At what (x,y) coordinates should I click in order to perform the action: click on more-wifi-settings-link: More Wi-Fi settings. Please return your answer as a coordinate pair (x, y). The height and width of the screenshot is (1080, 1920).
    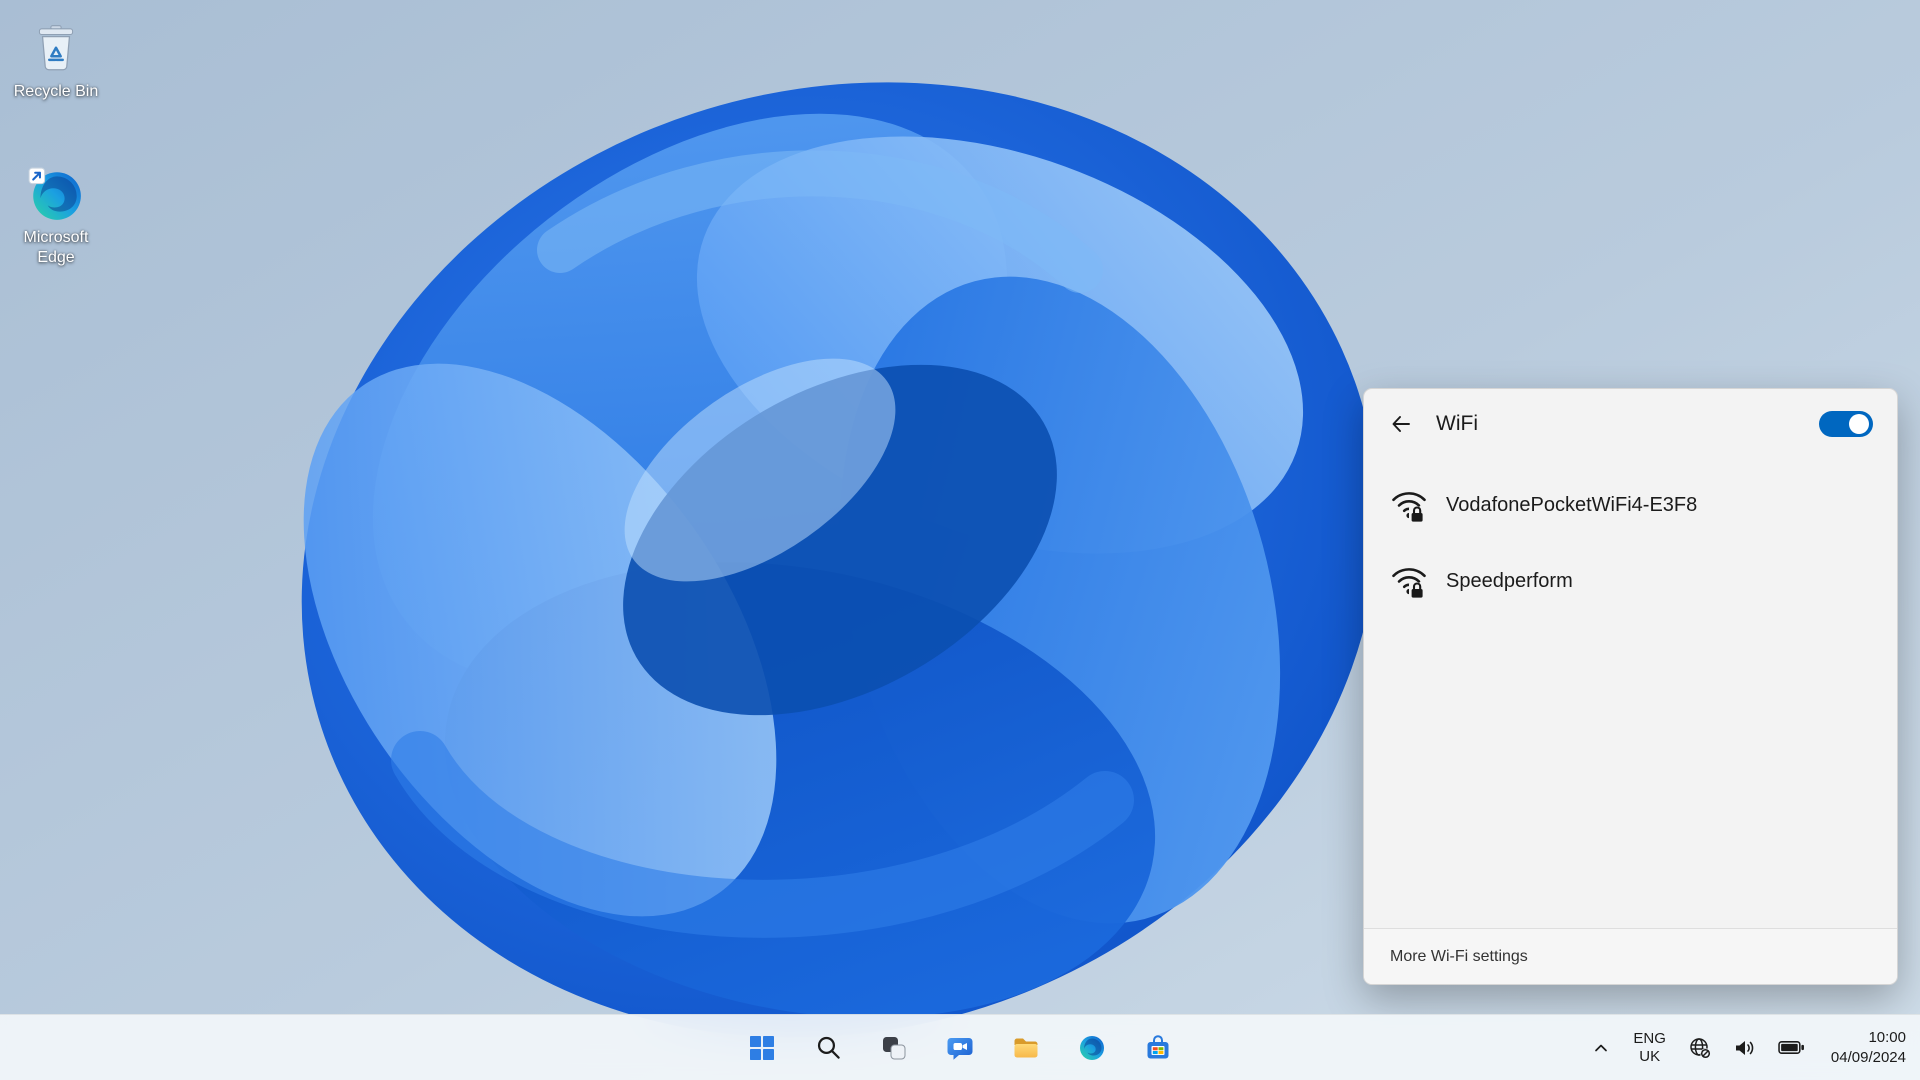
    Looking at the image, I should click on (1459, 957).